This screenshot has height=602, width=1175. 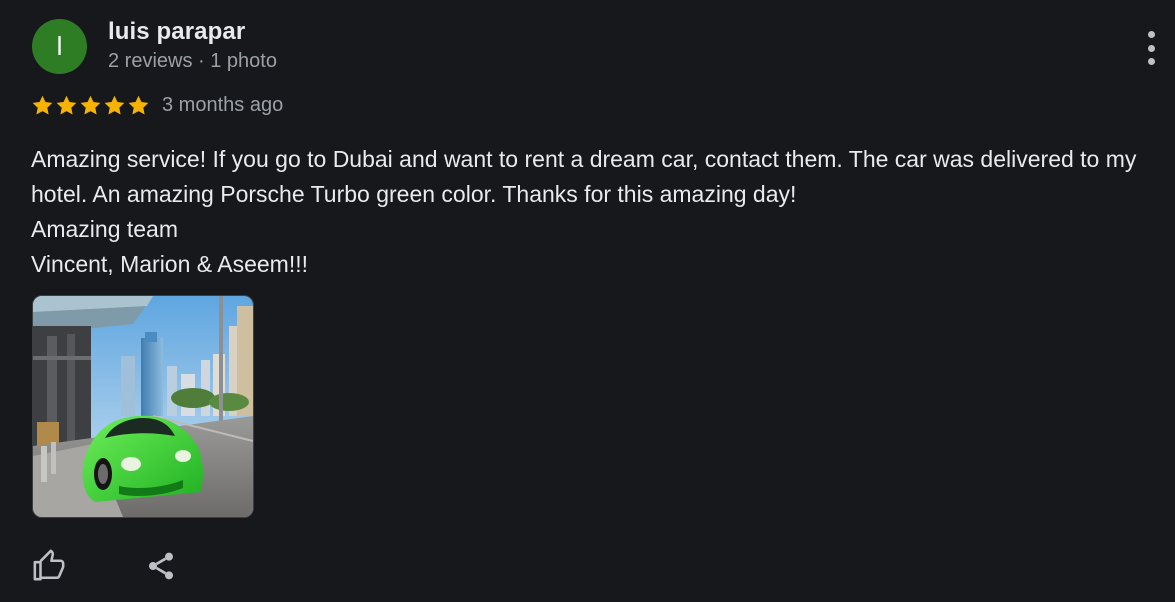 I want to click on green-sports-car-photo, so click(x=143, y=406).